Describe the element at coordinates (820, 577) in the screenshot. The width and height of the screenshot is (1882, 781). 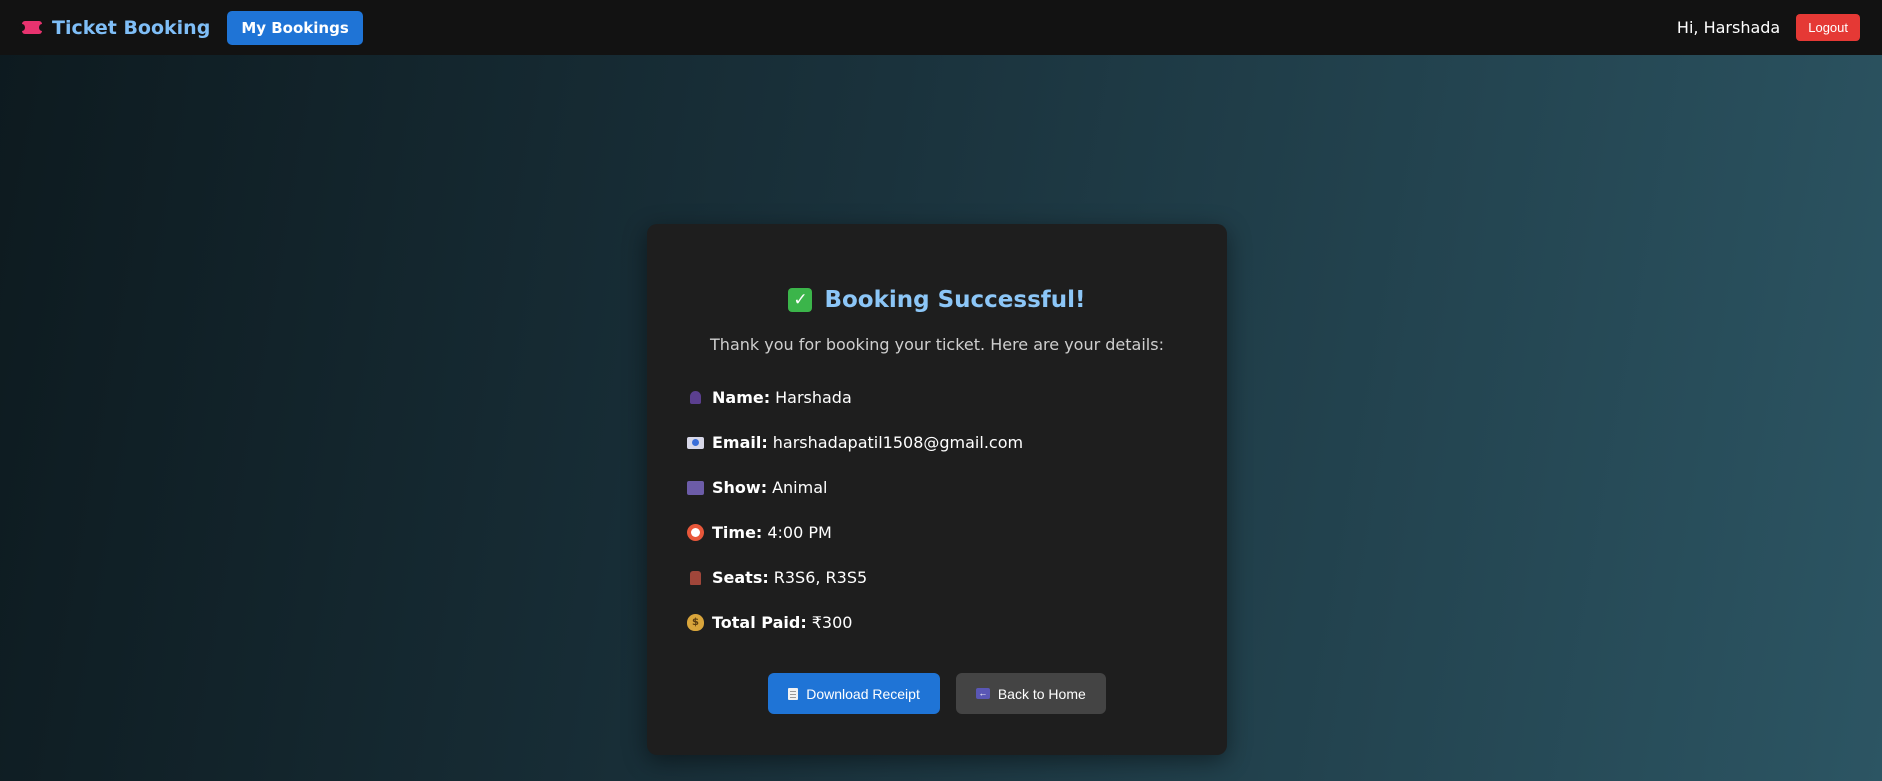
I see `detail-value: R3S6, R3S5` at that location.